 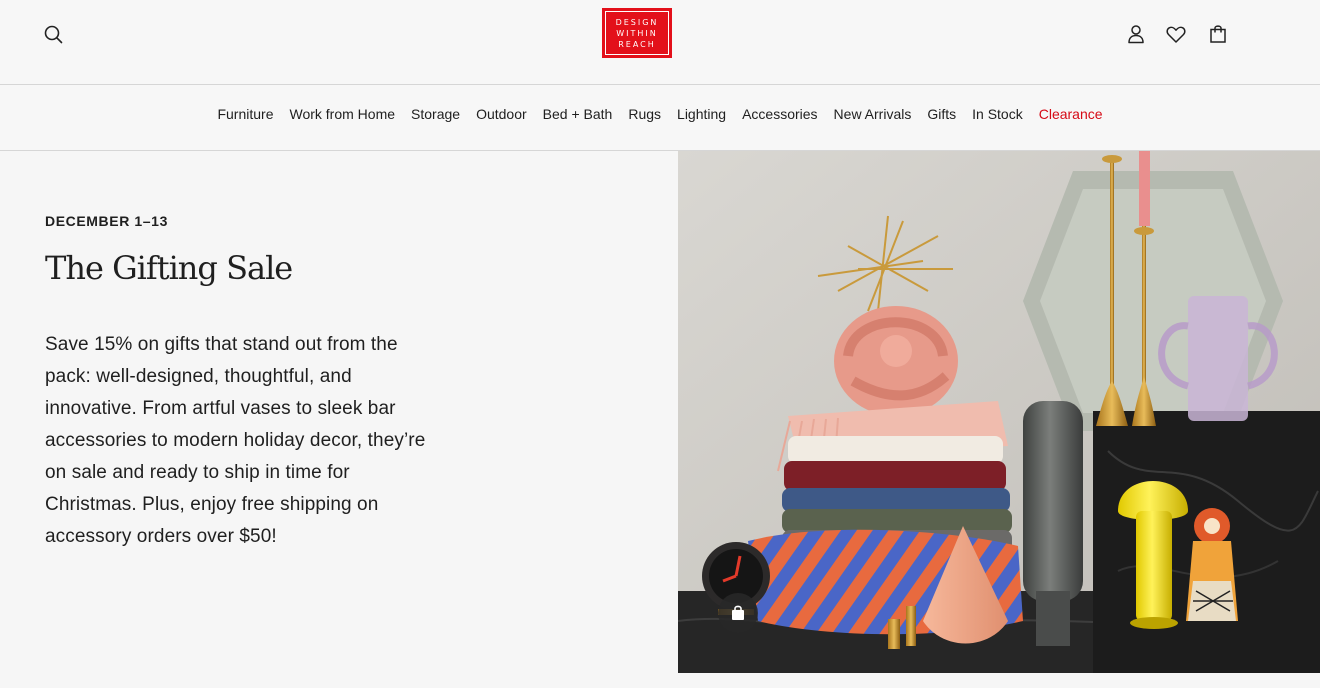 I want to click on nav-item-work-from-home: Work from Home, so click(x=342, y=114).